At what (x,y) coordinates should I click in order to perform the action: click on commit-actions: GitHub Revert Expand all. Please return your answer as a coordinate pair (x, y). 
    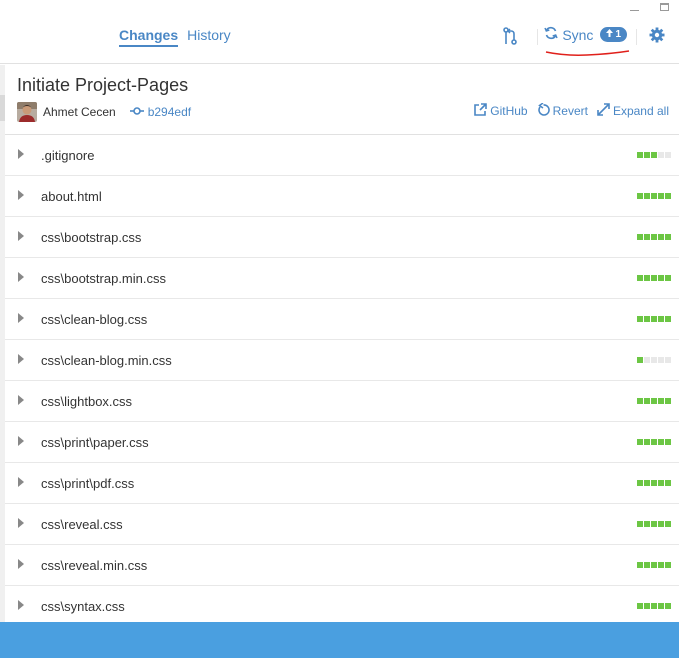
    Looking at the image, I should click on (571, 110).